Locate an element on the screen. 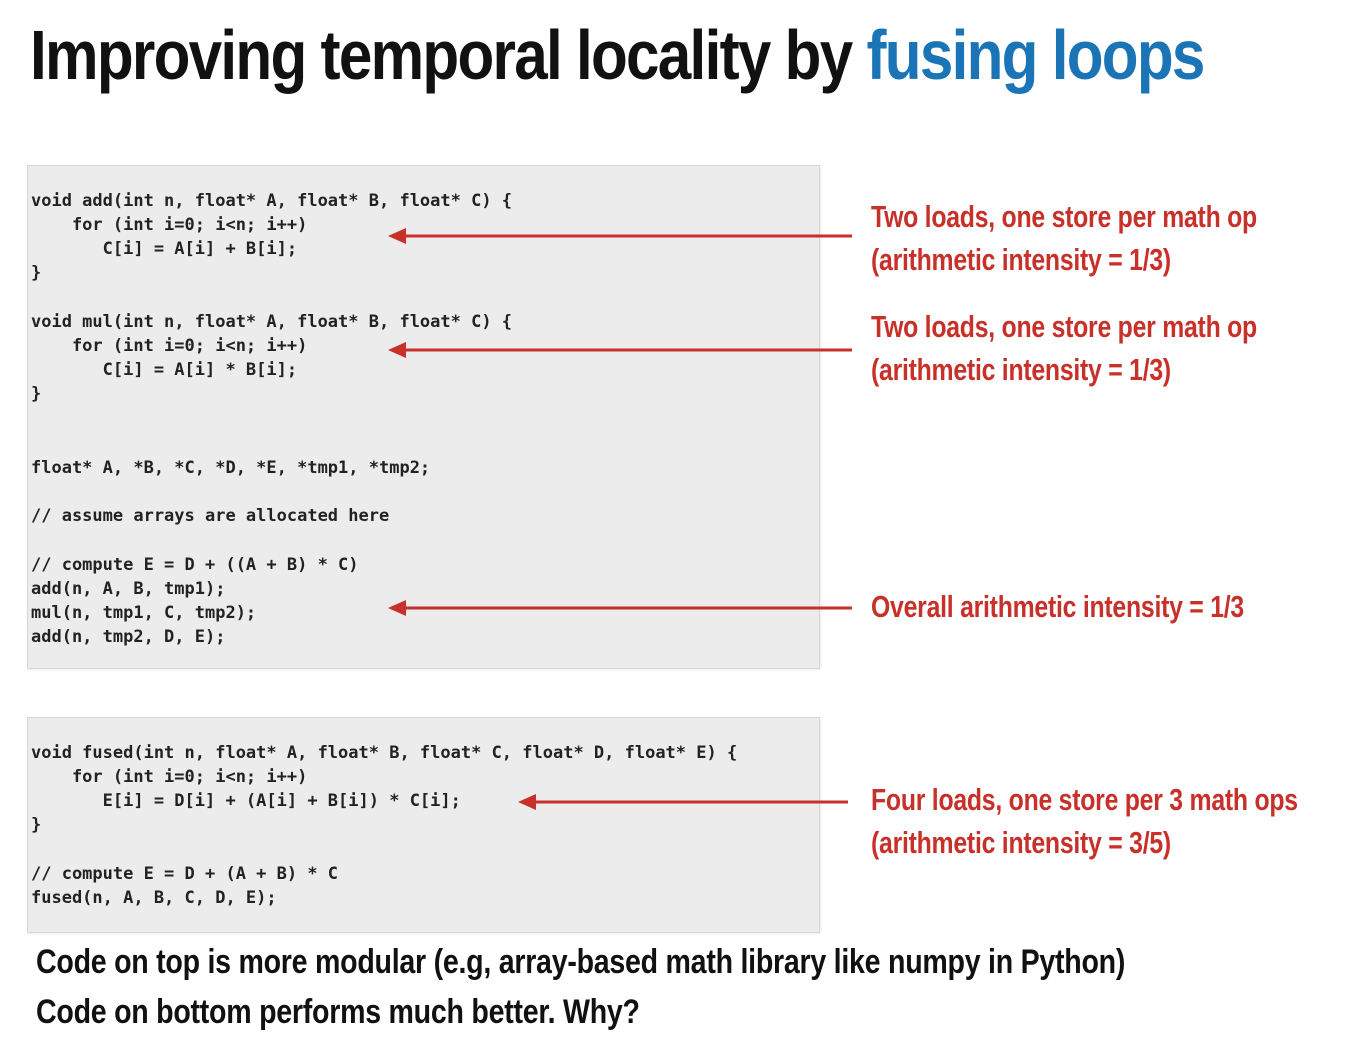 This screenshot has width=1353, height=1037. code-line: add(n, A, B, tmp1); is located at coordinates (128, 589).